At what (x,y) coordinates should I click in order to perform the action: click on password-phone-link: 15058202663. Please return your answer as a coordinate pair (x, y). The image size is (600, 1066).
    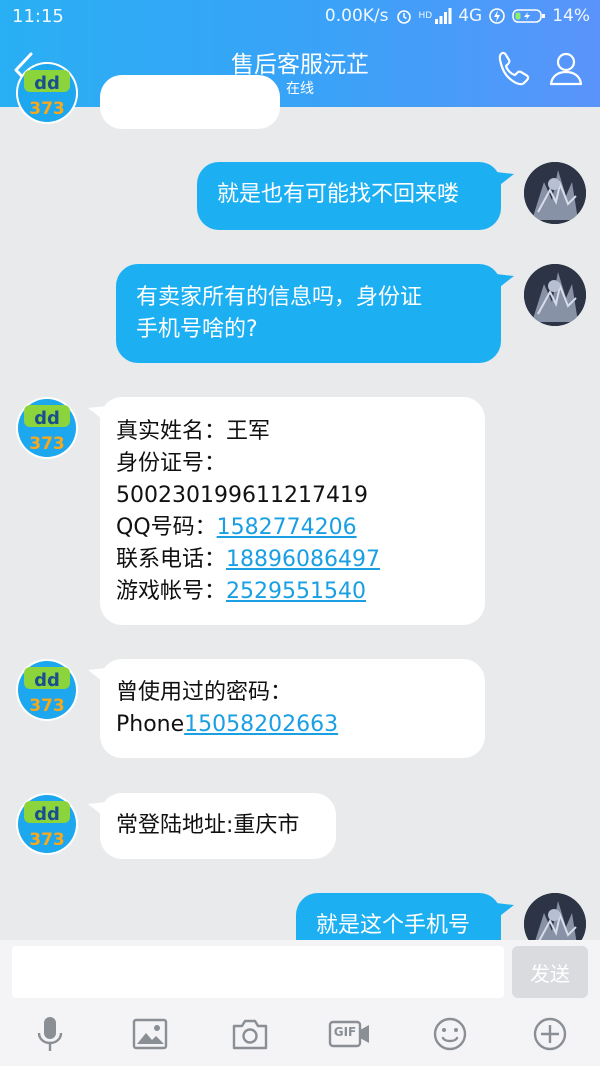
    Looking at the image, I should click on (261, 724).